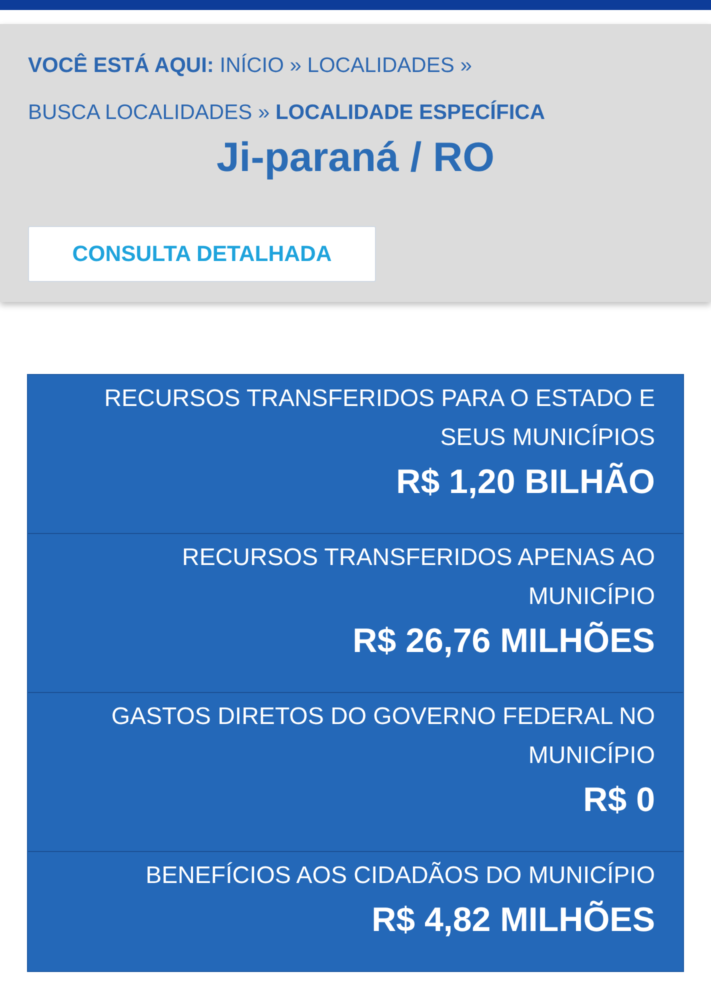 Image resolution: width=711 pixels, height=1000 pixels. I want to click on detailed-query-button: CONSULTA DETALHADA, so click(202, 254).